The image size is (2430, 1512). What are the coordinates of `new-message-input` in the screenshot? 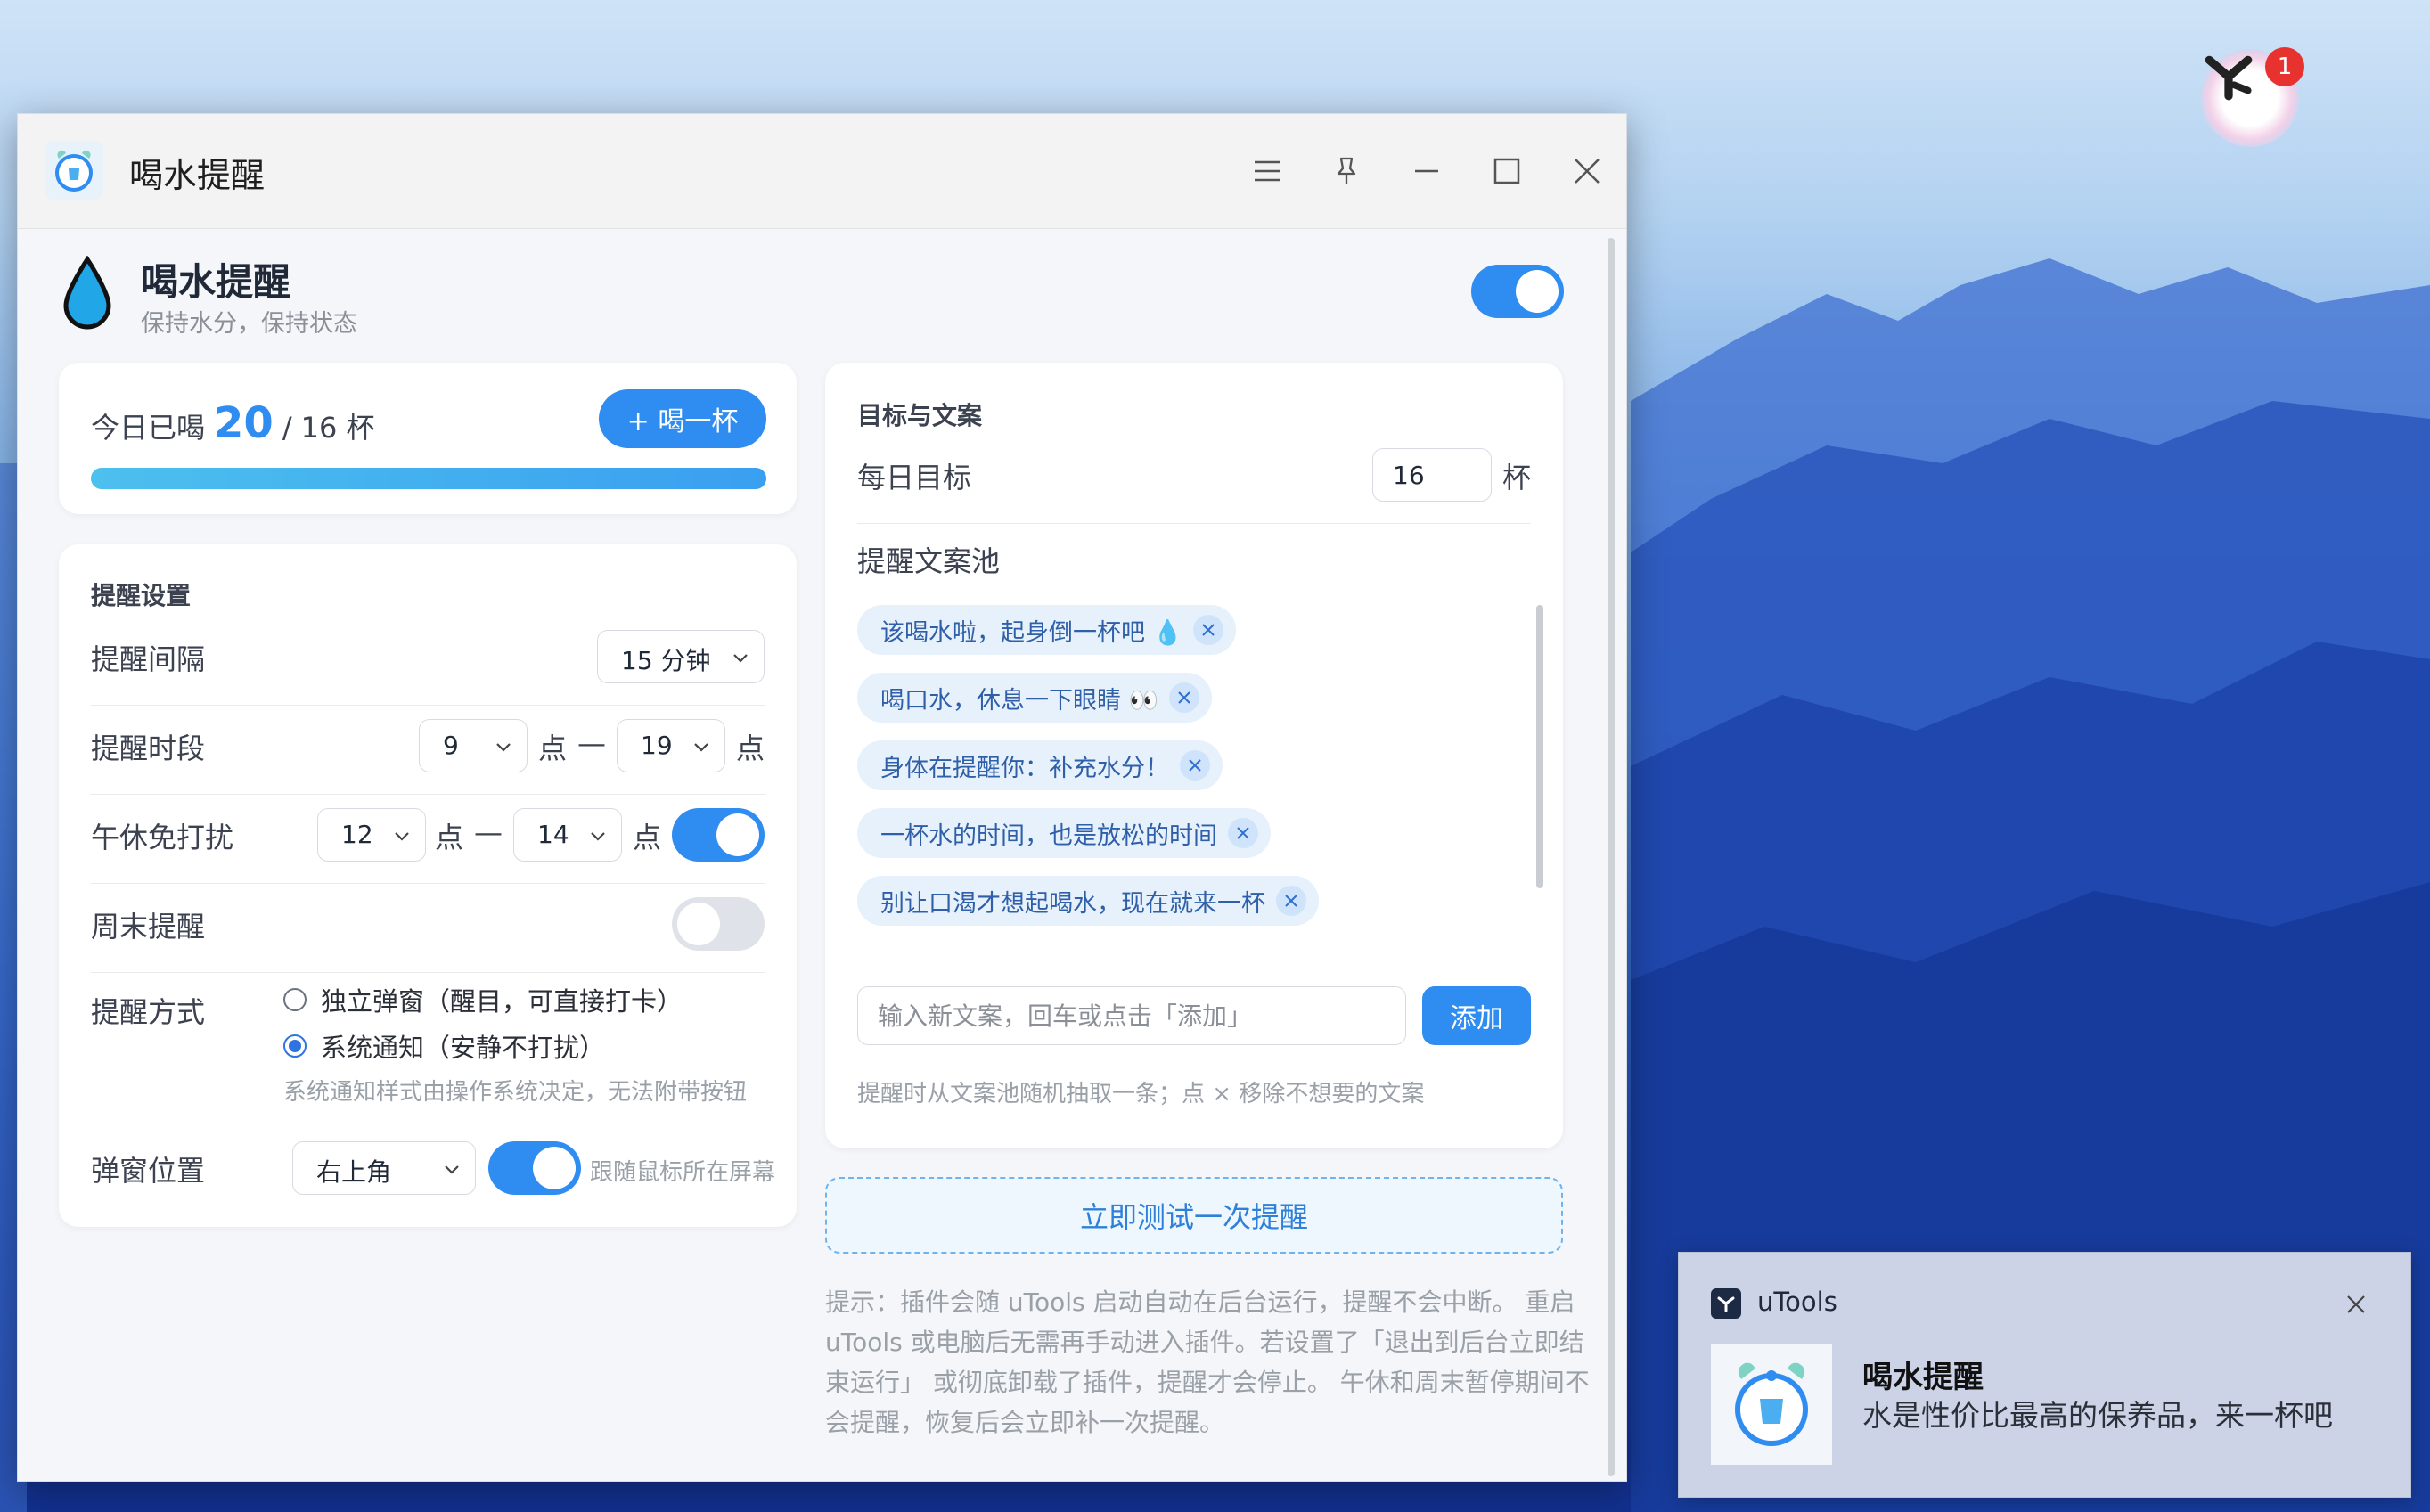 It's located at (1131, 1015).